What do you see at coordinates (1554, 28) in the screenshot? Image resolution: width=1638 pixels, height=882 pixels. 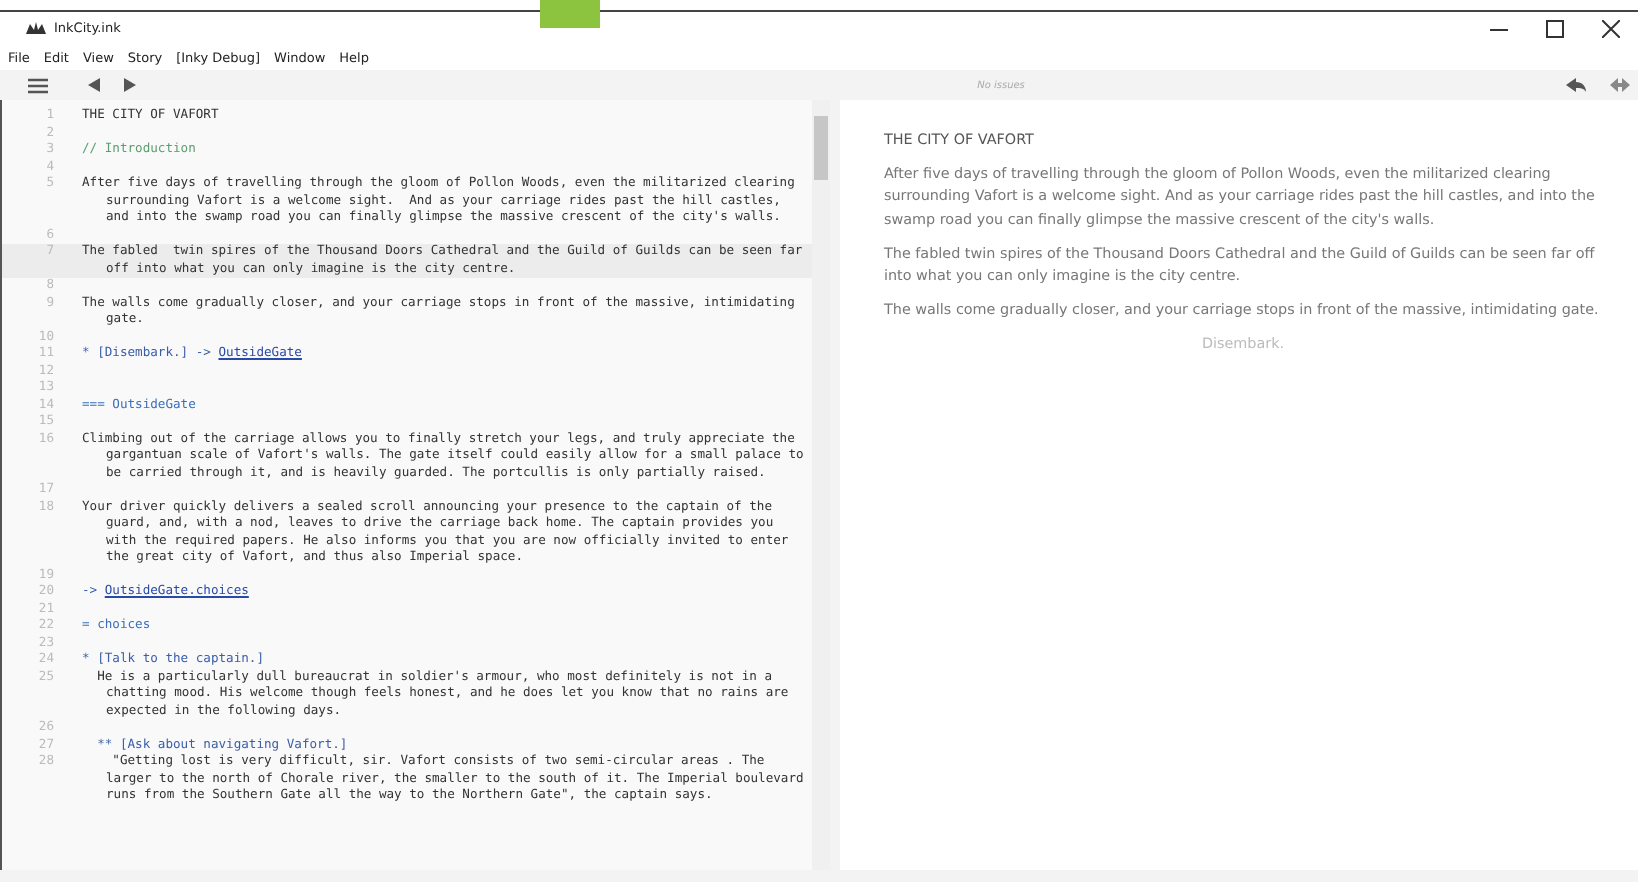 I see `maximize-icon` at bounding box center [1554, 28].